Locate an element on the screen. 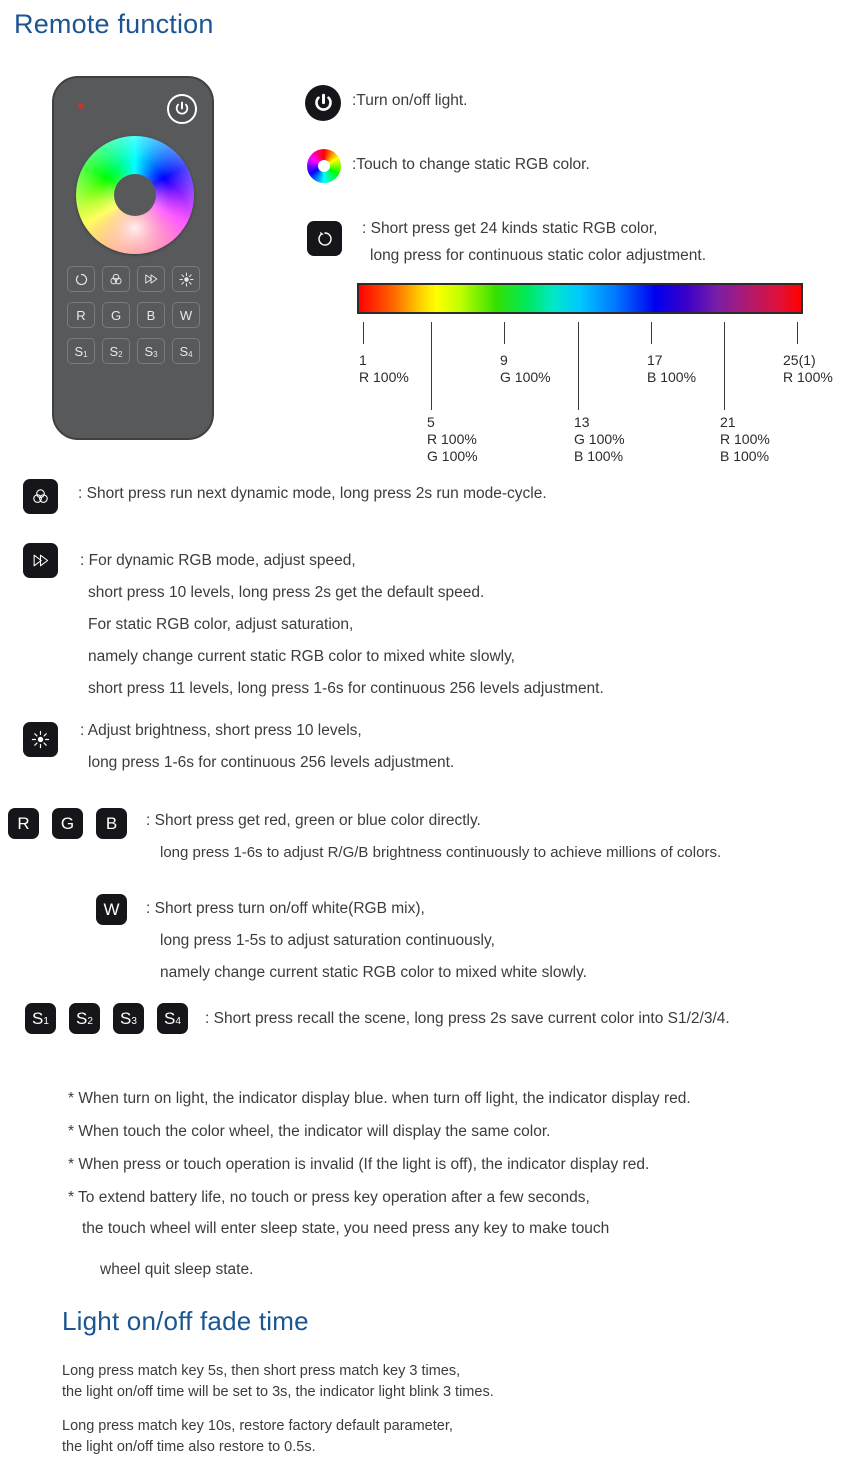 The height and width of the screenshot is (1473, 868). legend-mode-chip is located at coordinates (40, 496).